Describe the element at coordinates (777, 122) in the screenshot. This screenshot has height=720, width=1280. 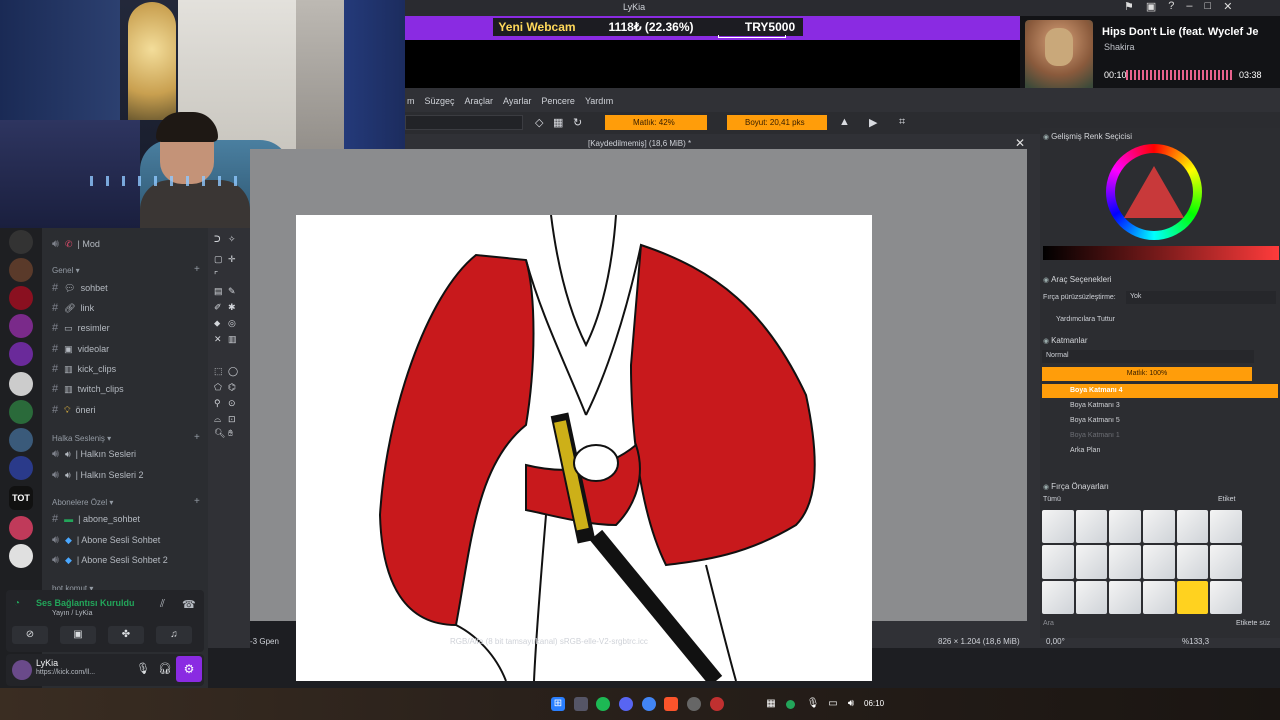
I see `size-slider: Boyut: 20,41 pks` at that location.